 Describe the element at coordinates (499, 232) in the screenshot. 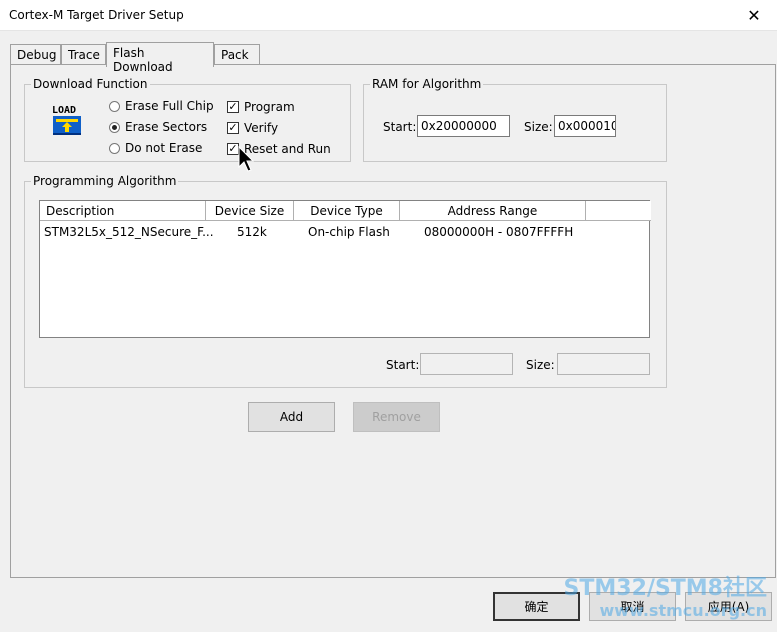

I see `cell-range: 08000000H - 0807FFFFH` at that location.